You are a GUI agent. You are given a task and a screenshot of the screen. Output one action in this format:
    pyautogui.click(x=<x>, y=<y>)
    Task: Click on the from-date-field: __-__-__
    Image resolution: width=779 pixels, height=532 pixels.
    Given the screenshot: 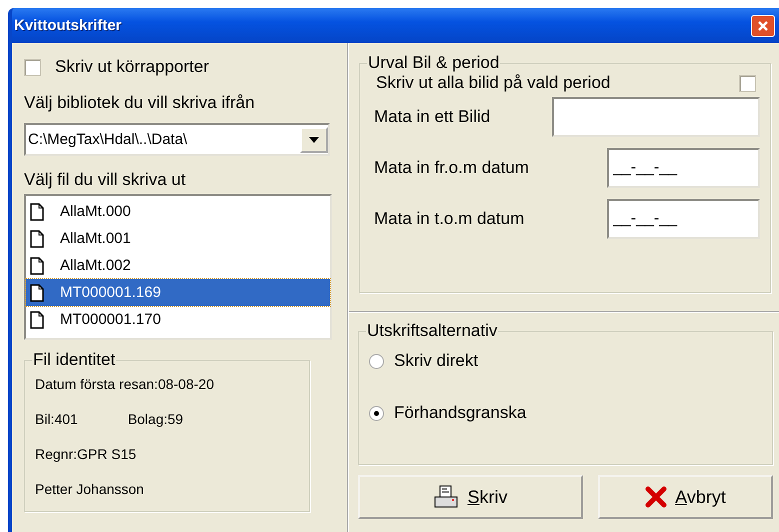 What is the action you would take?
    pyautogui.click(x=683, y=168)
    